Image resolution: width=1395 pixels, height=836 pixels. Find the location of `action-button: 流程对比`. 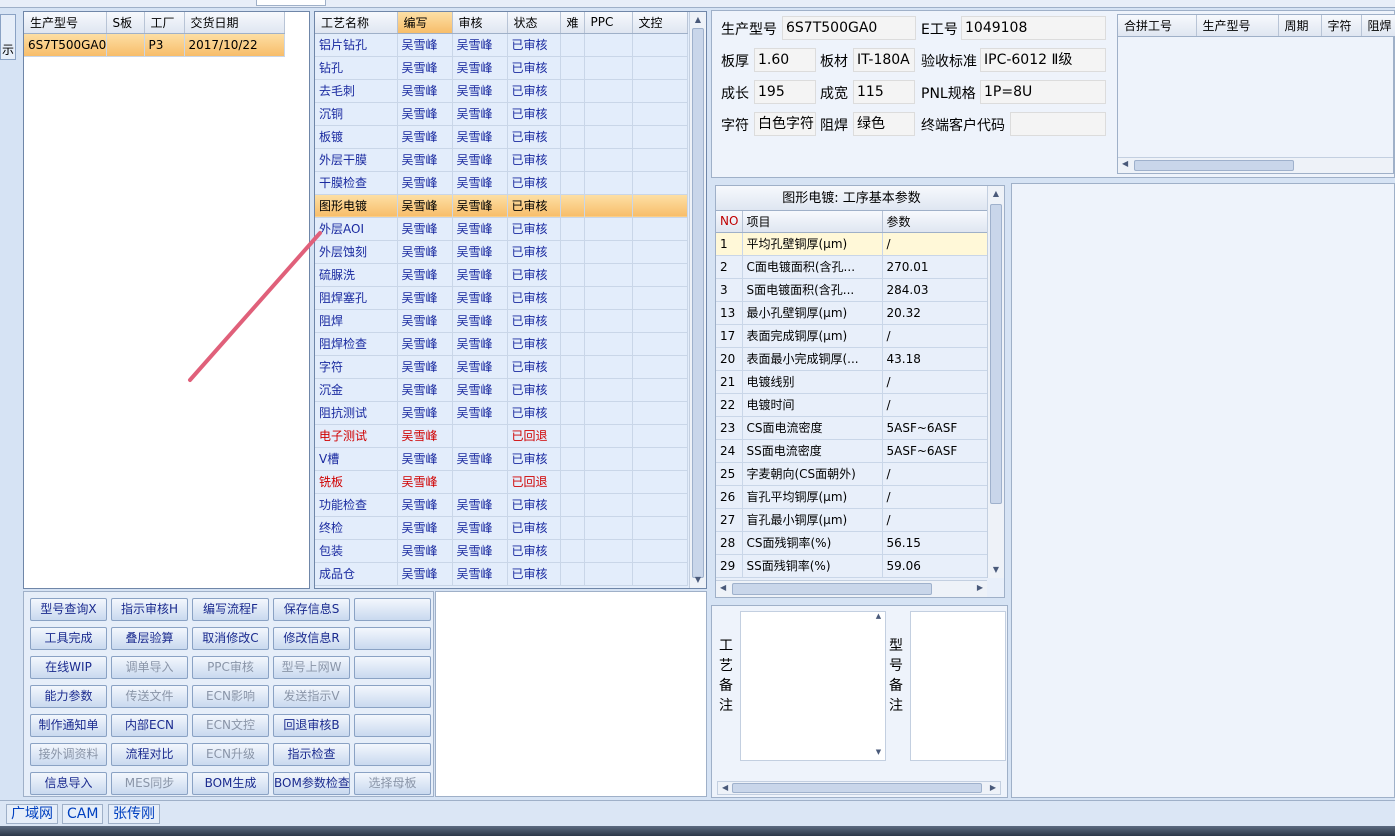

action-button: 流程对比 is located at coordinates (149, 754).